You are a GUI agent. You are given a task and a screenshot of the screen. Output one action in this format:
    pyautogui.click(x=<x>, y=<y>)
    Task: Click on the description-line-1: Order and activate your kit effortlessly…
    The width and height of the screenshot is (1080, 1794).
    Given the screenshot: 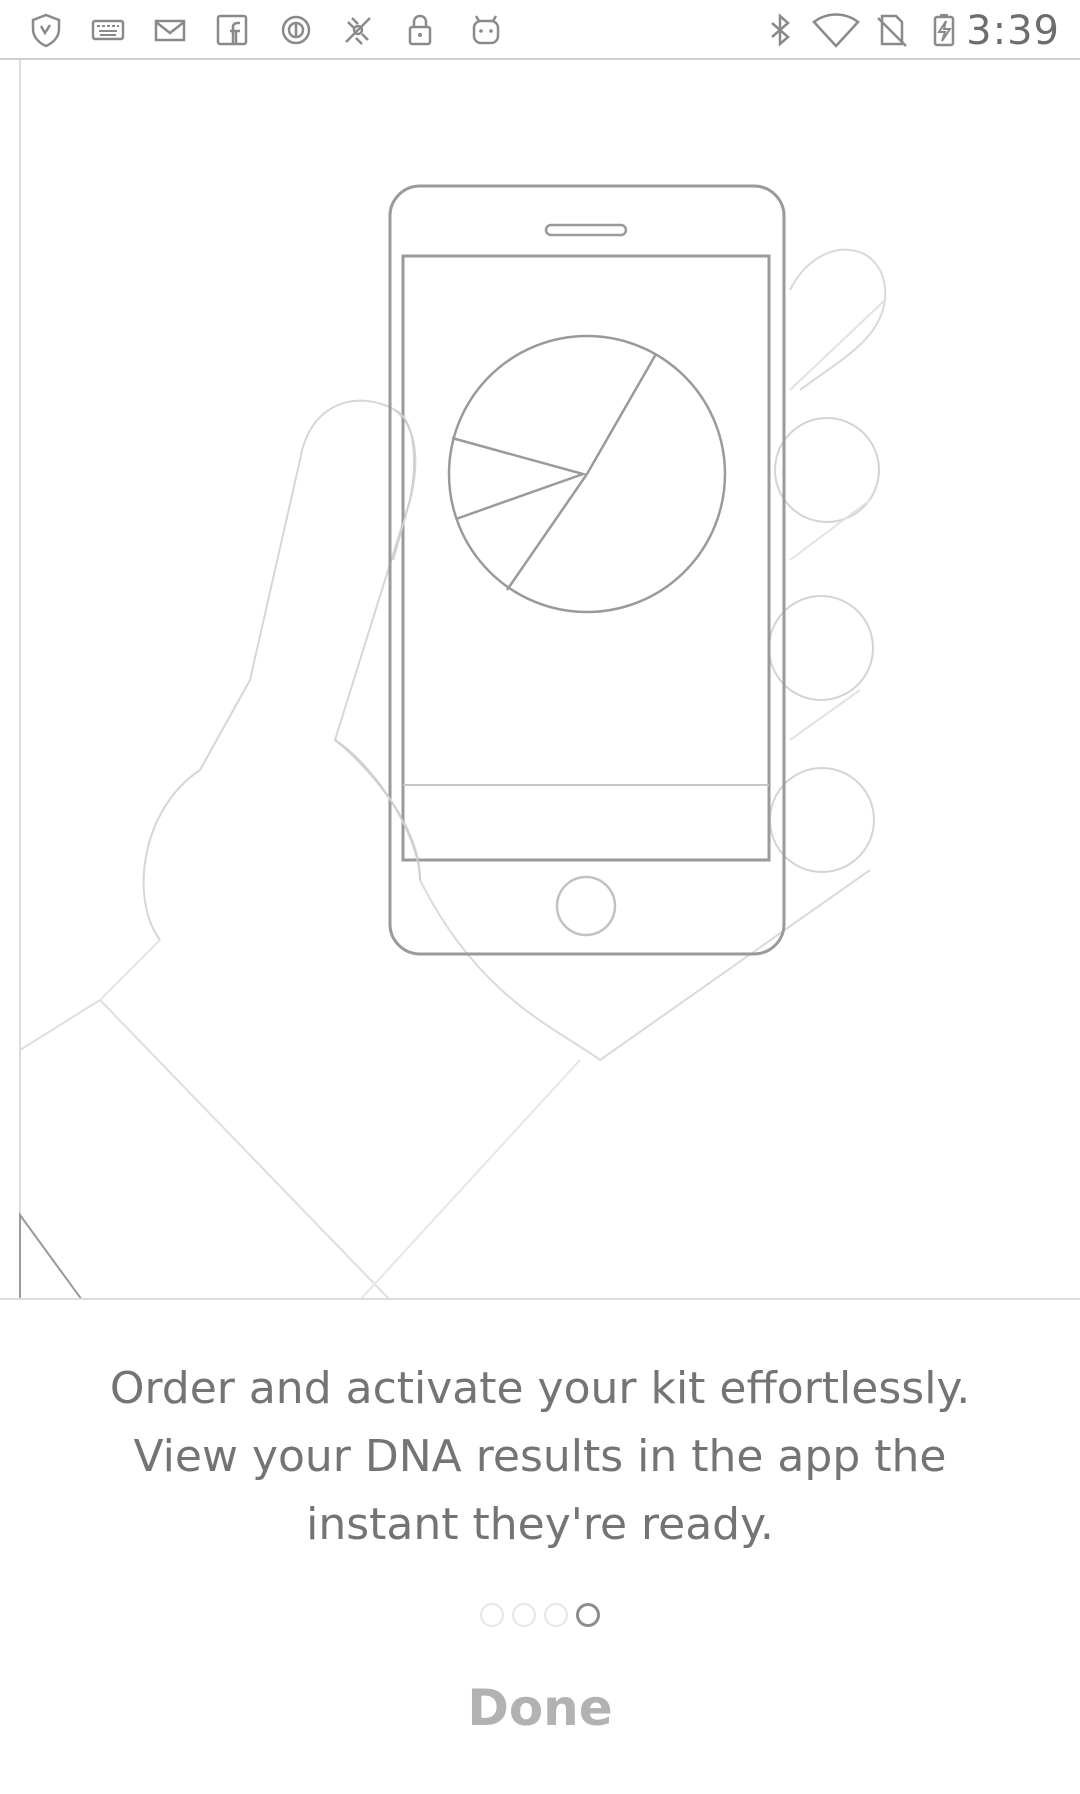 What is the action you would take?
    pyautogui.click(x=540, y=1388)
    